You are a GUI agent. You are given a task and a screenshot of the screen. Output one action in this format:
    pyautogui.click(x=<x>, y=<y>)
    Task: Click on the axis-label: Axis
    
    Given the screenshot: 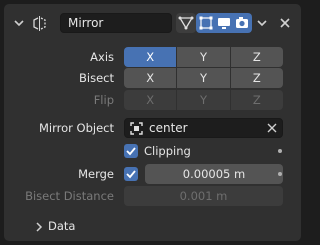 What is the action you would take?
    pyautogui.click(x=102, y=57)
    